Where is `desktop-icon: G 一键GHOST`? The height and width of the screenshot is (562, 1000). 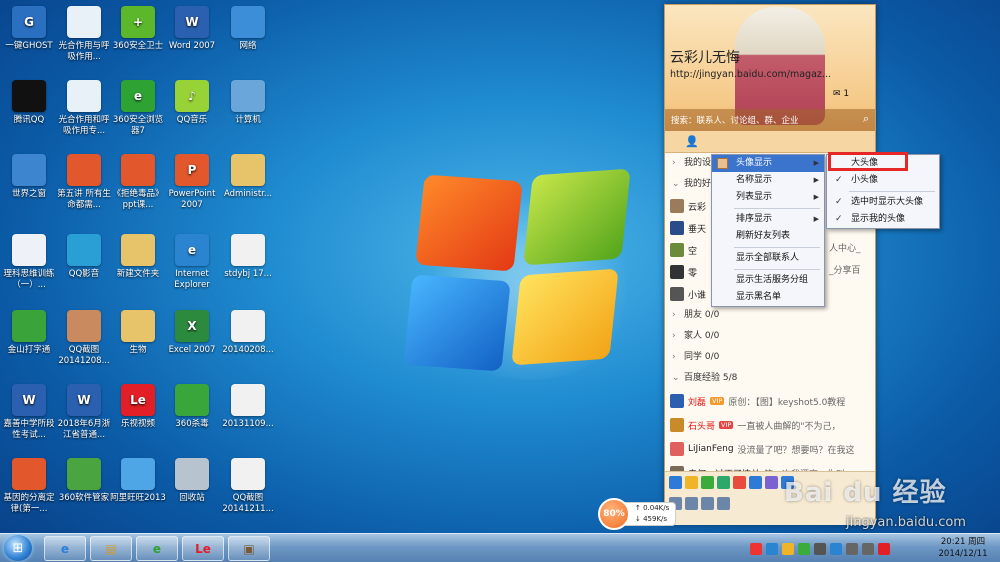
desktop-icon: G 一键GHOST is located at coordinates (29, 29).